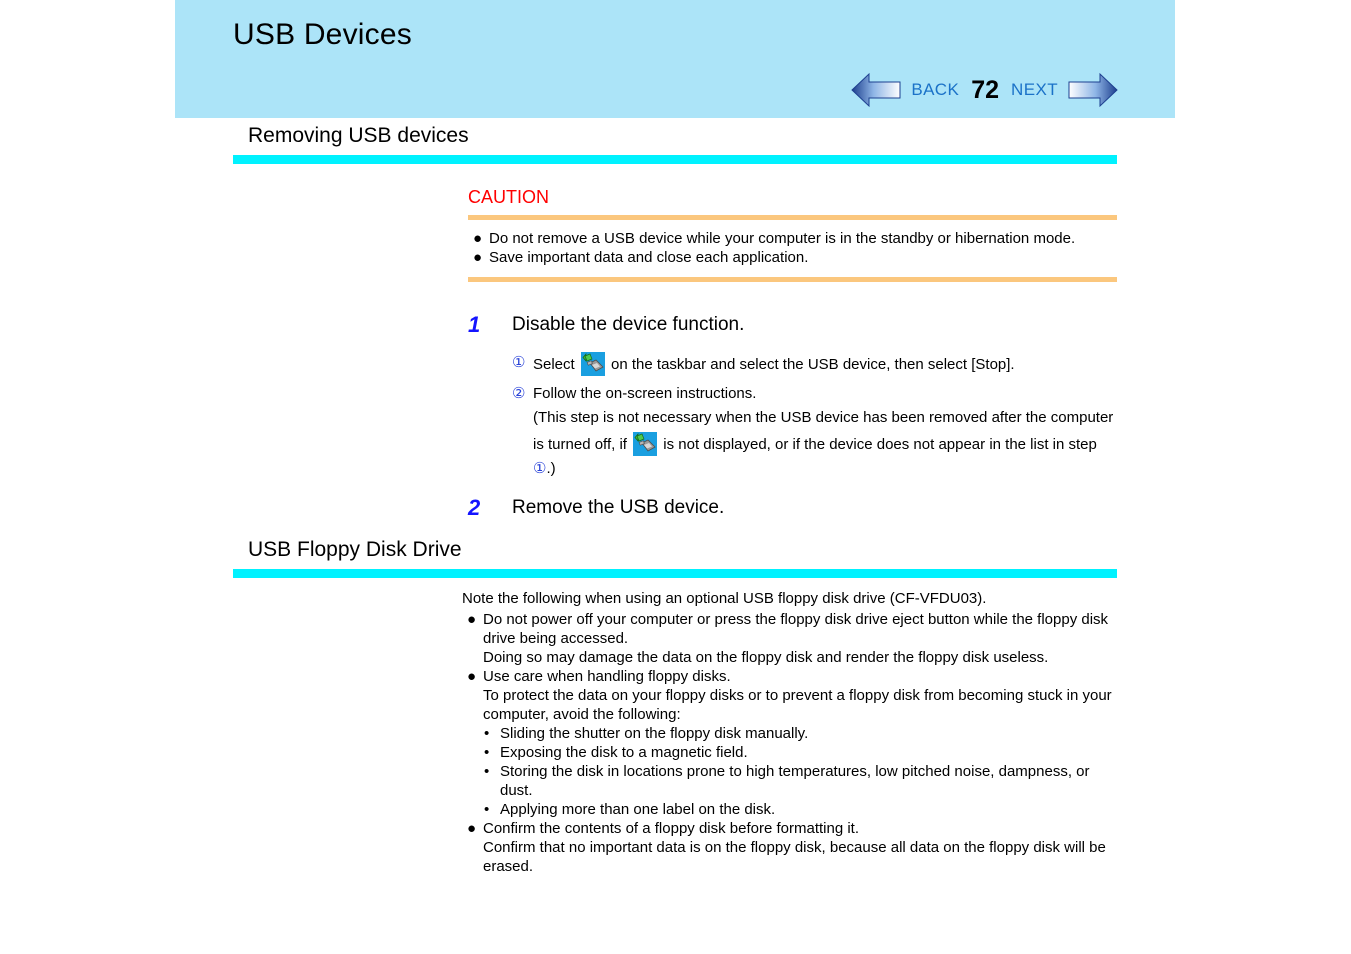 This screenshot has width=1351, height=954. What do you see at coordinates (675, 144) in the screenshot?
I see `section-heading-removing-usb-devices: Removing USB devices` at bounding box center [675, 144].